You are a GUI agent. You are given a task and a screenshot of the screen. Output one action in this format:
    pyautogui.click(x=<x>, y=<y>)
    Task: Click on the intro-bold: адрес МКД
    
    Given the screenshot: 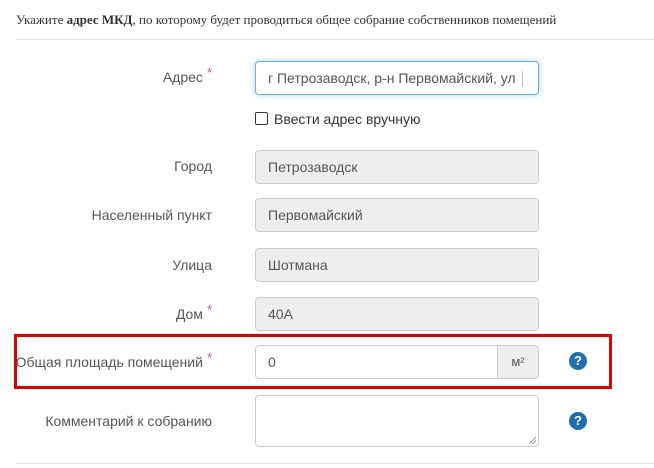 What is the action you would take?
    pyautogui.click(x=99, y=19)
    